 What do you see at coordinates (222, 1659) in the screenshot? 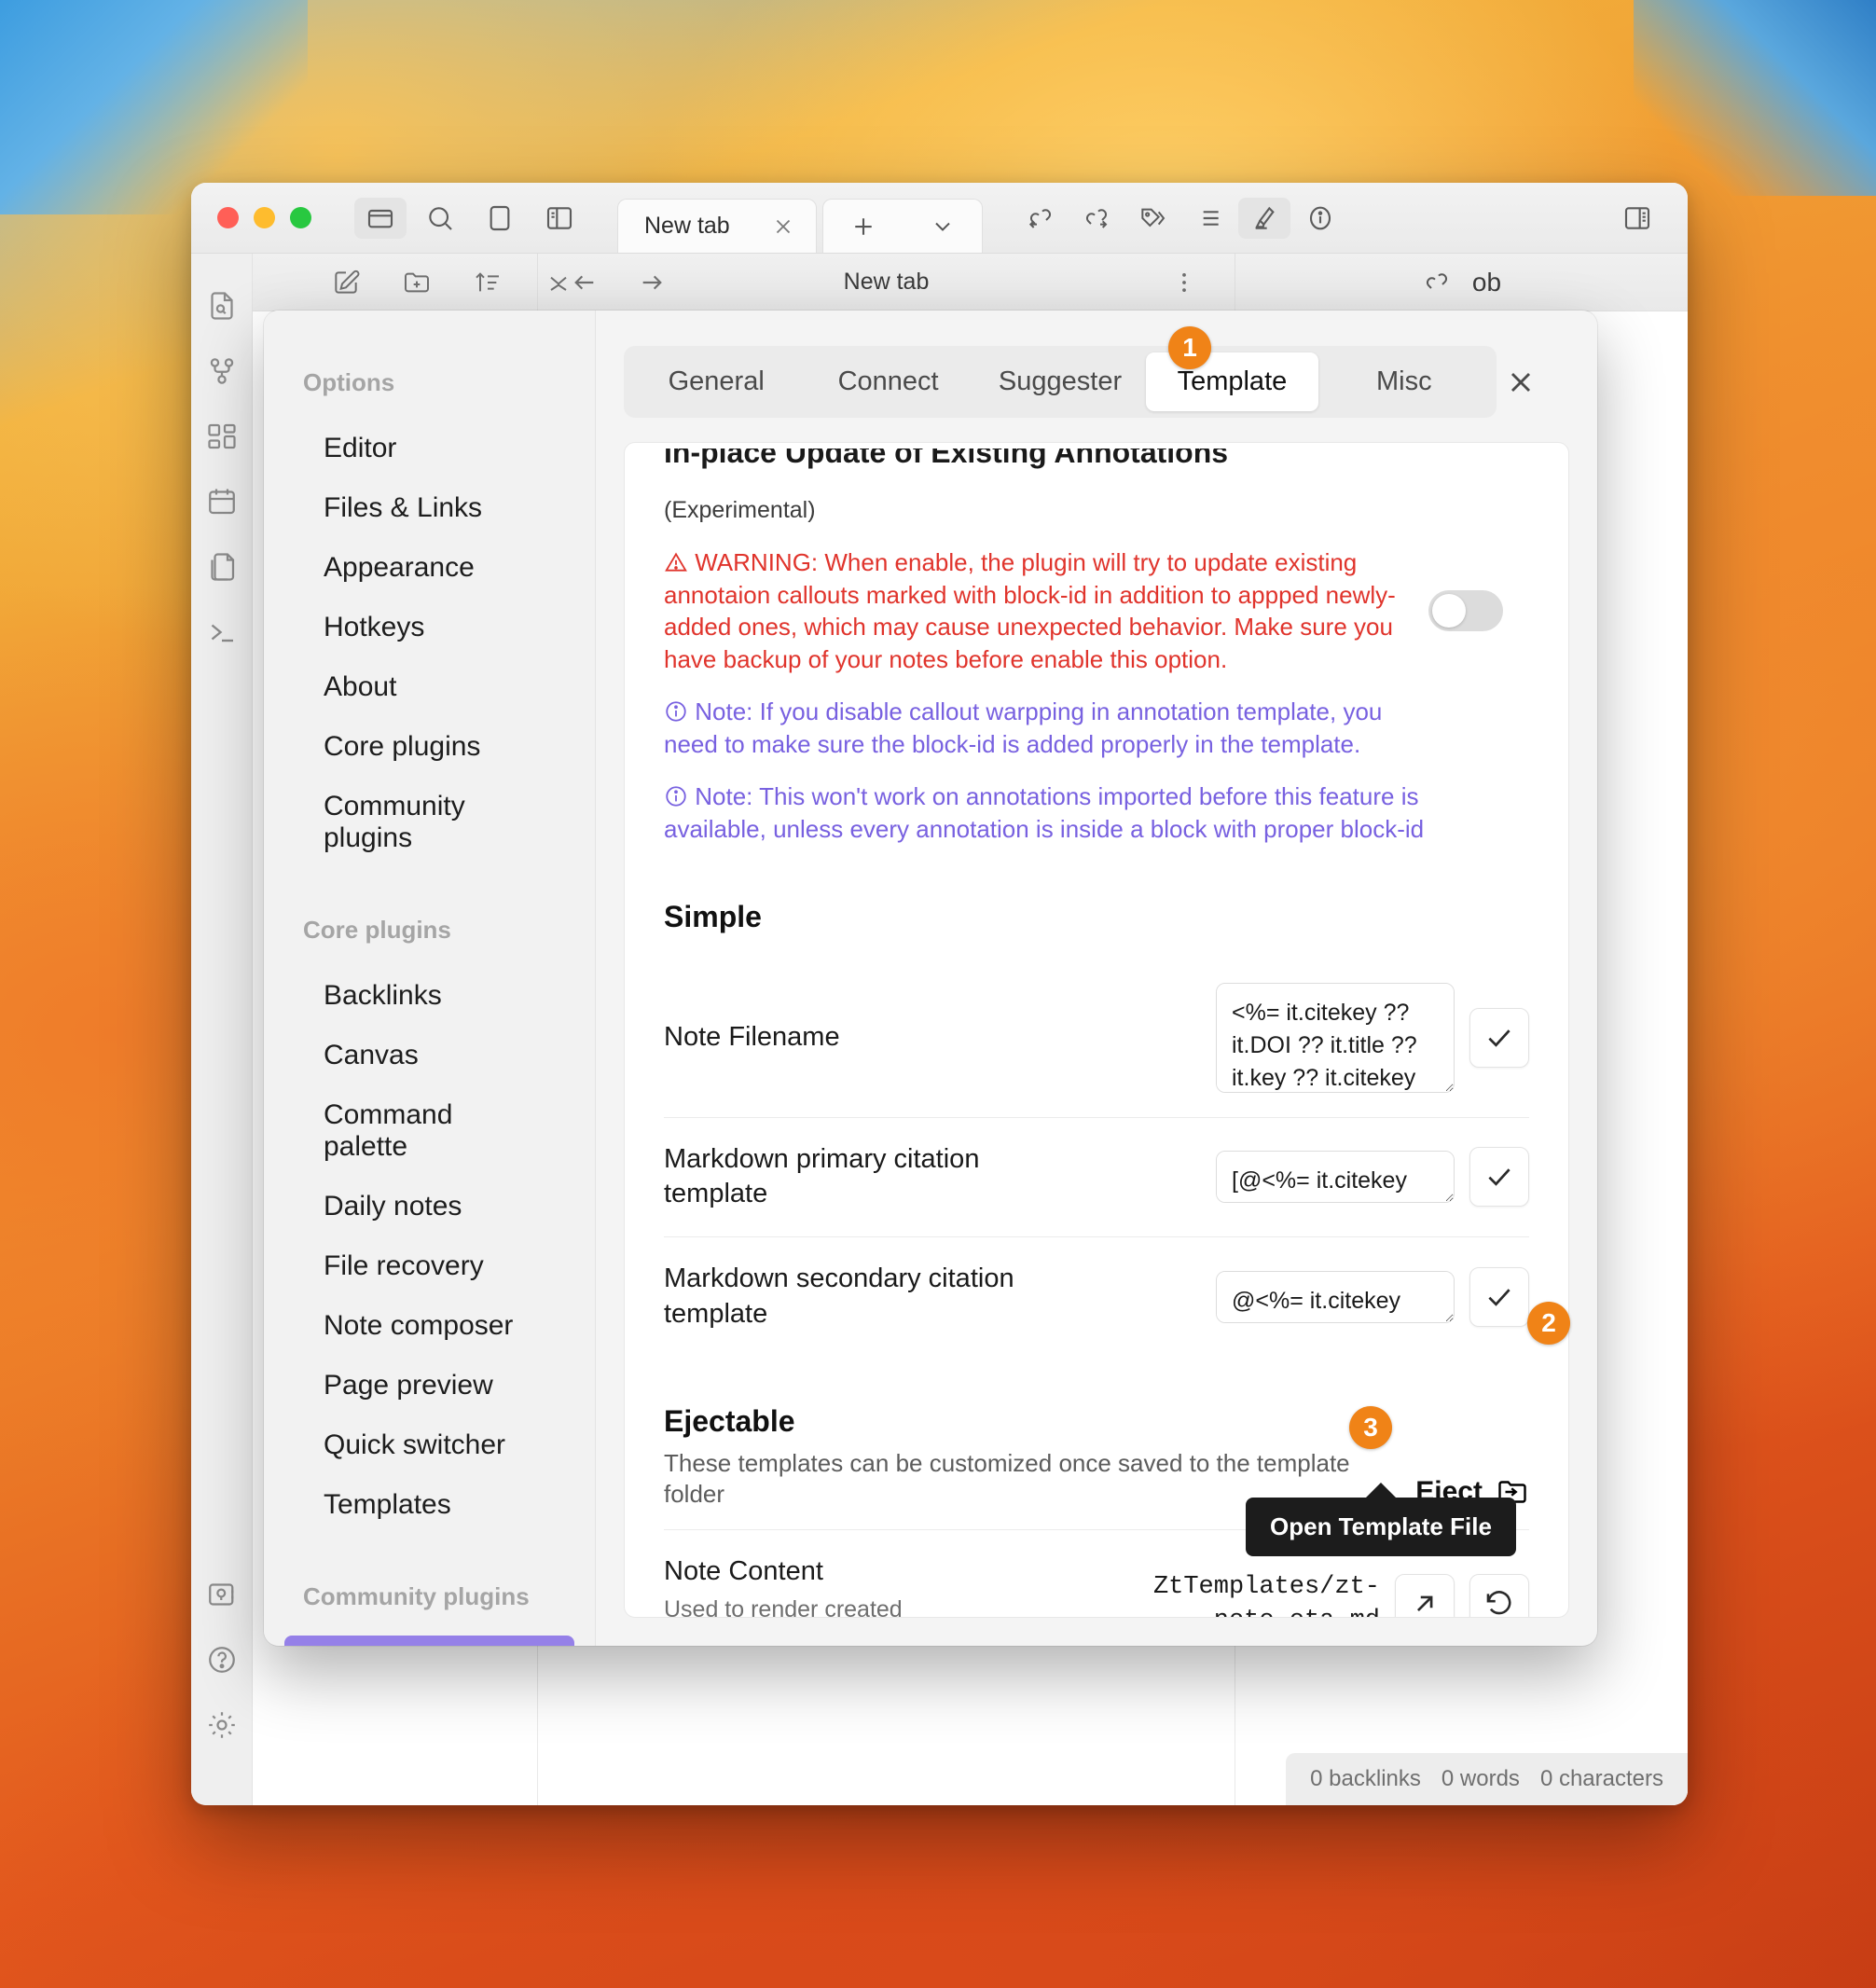
I see `help-icon` at bounding box center [222, 1659].